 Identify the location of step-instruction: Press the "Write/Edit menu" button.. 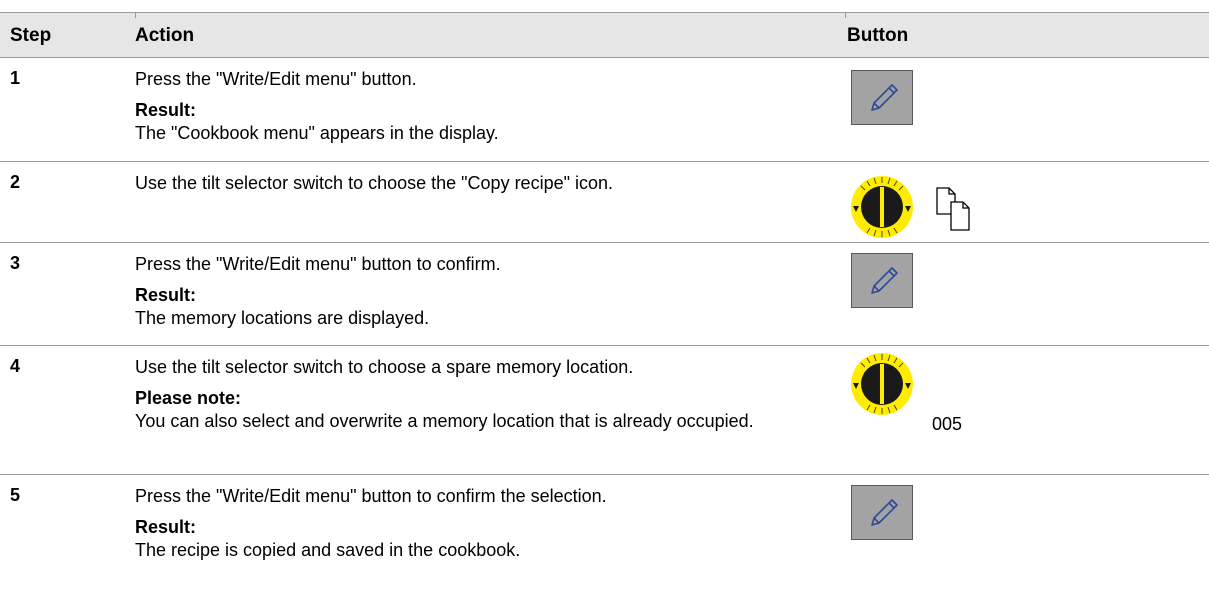
(276, 79).